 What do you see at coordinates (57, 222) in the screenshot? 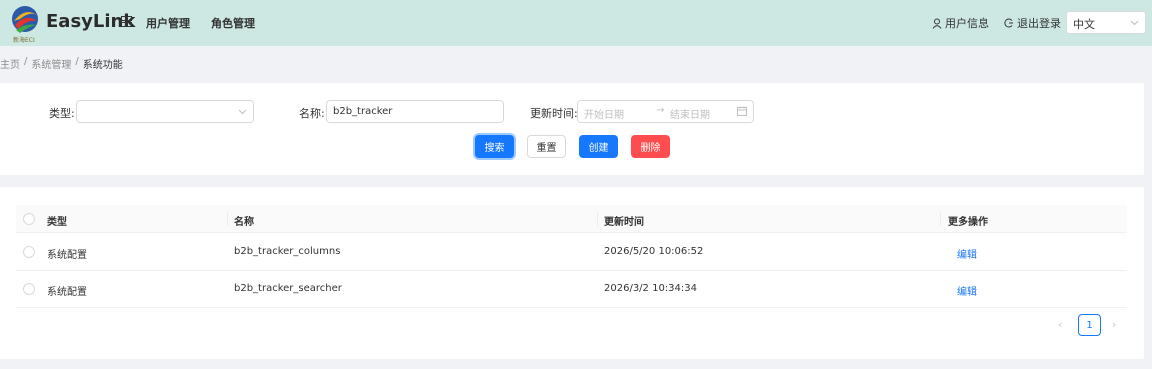
I see `column-header-type: 类型` at bounding box center [57, 222].